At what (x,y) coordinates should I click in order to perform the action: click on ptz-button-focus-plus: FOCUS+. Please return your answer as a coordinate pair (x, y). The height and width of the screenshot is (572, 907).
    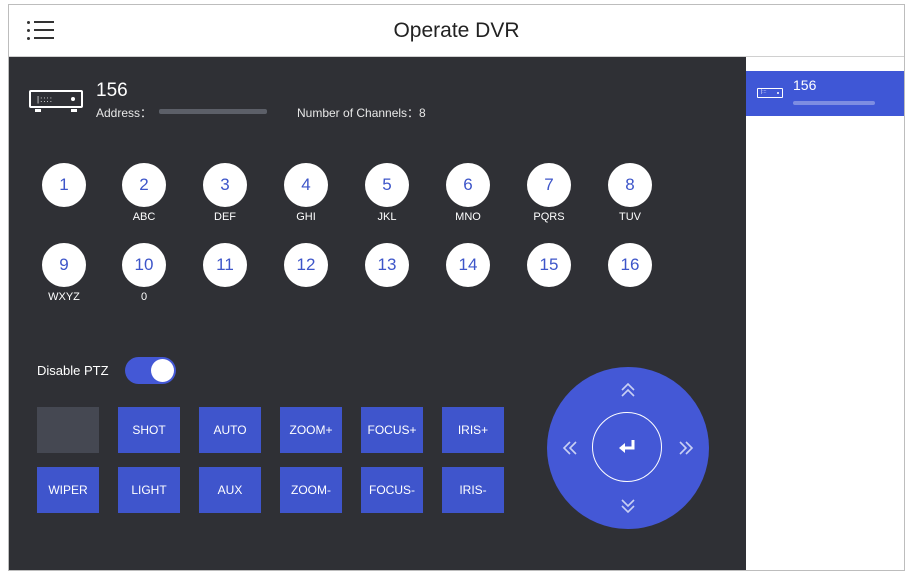
    Looking at the image, I should click on (392, 430).